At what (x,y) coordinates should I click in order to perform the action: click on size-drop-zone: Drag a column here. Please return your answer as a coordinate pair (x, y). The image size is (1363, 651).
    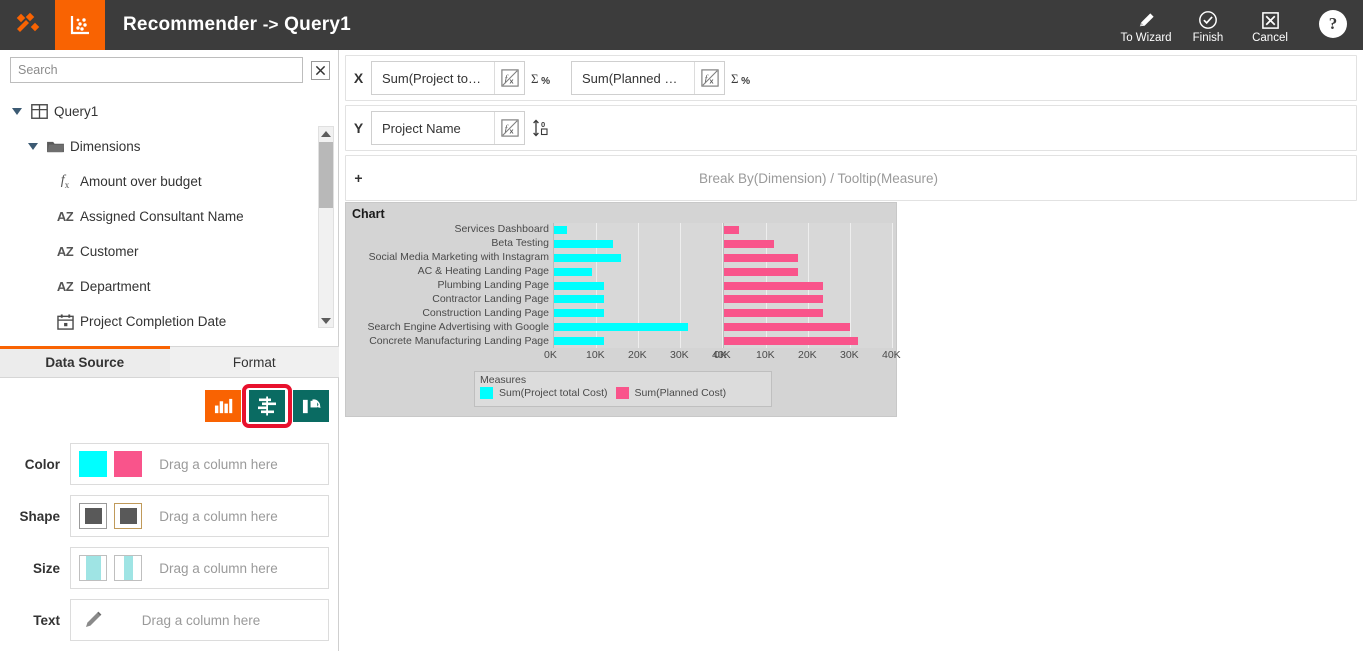
    Looking at the image, I should click on (199, 568).